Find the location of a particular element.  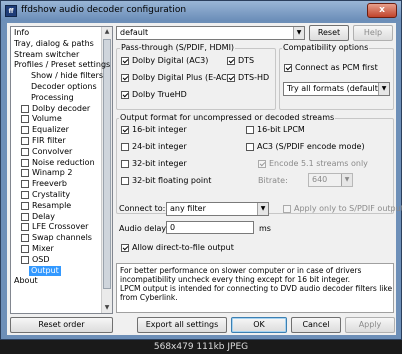

tree-item: Tray, dialog & paths is located at coordinates (54, 44).